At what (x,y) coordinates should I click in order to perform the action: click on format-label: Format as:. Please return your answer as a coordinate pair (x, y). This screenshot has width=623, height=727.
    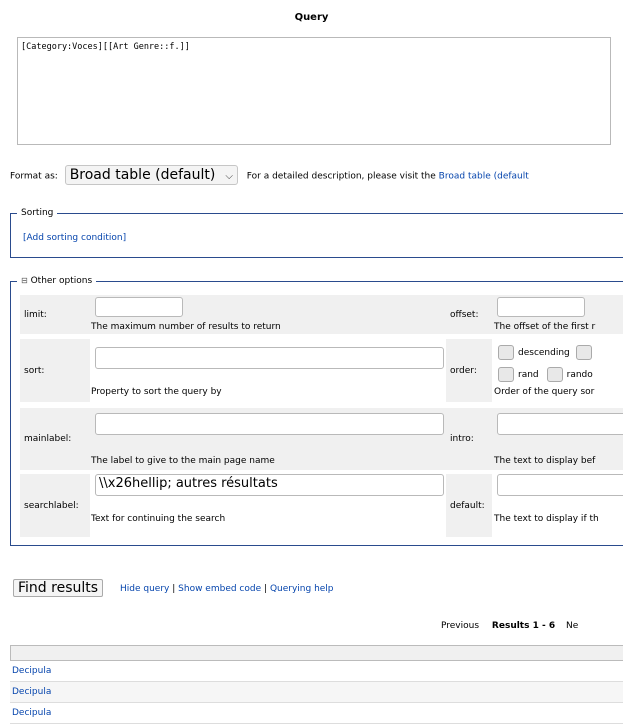
    Looking at the image, I should click on (34, 176).